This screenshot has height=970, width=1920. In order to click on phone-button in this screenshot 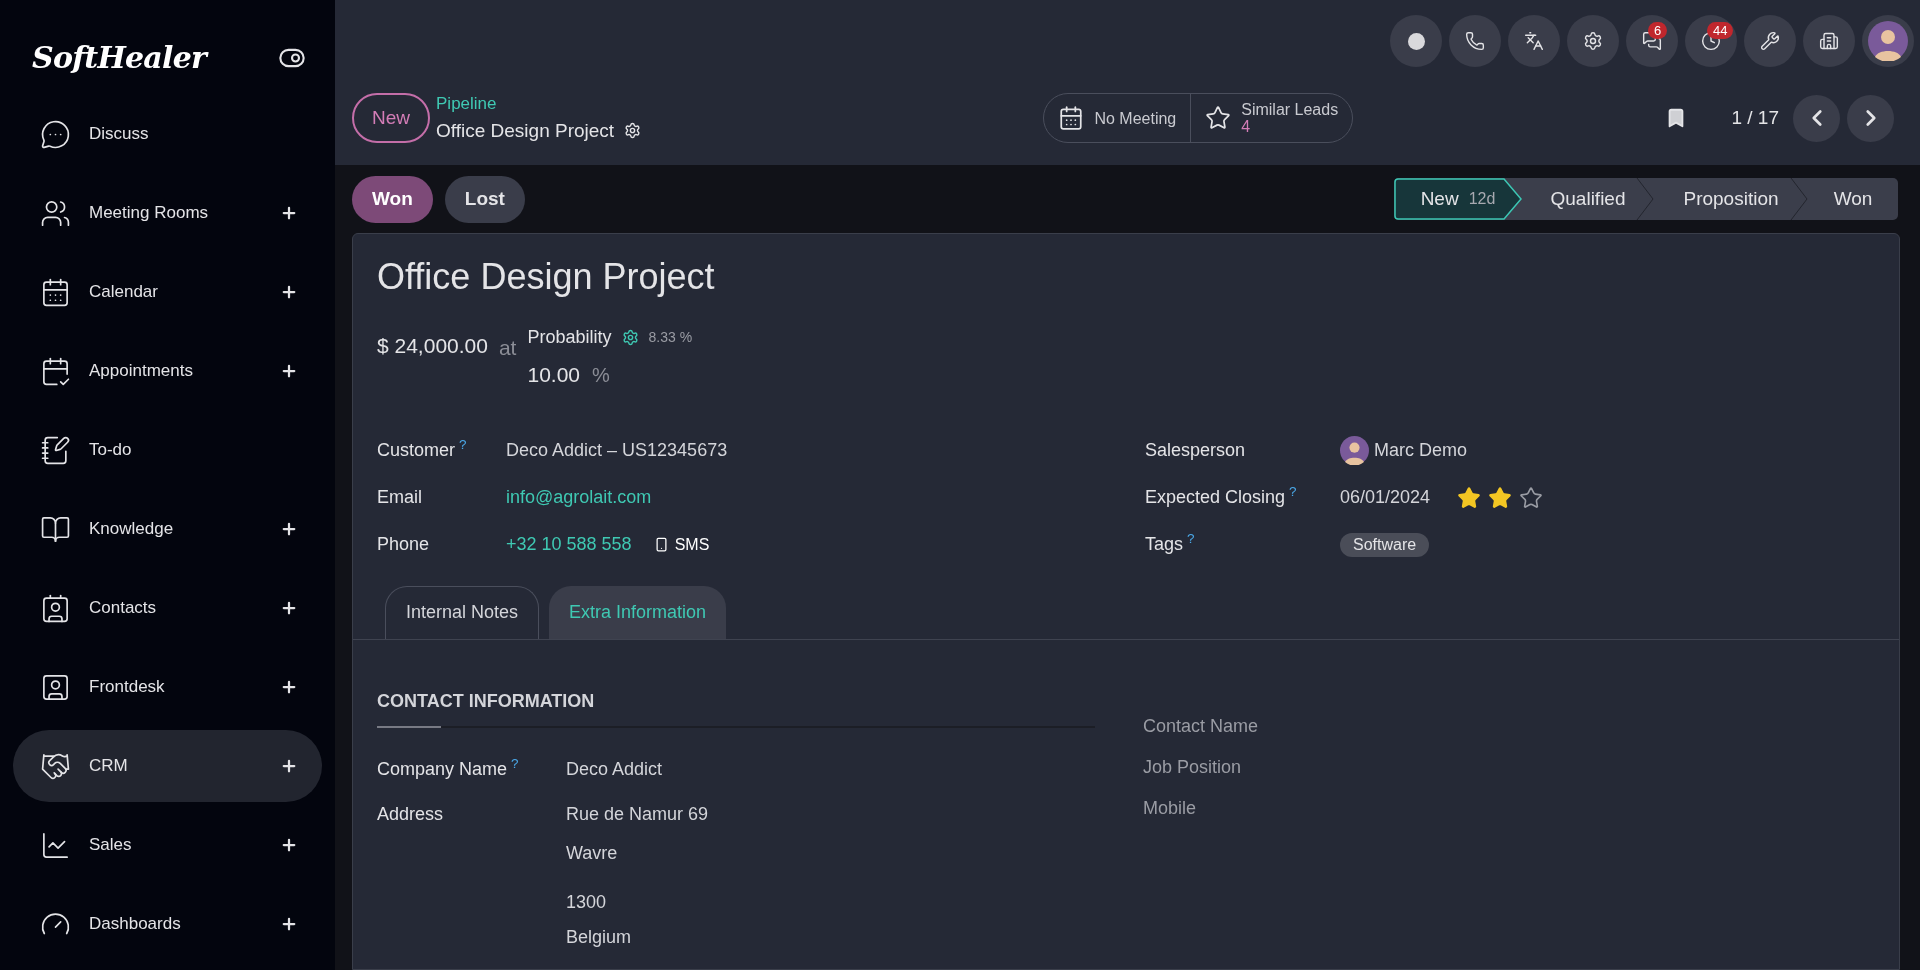, I will do `click(1475, 41)`.